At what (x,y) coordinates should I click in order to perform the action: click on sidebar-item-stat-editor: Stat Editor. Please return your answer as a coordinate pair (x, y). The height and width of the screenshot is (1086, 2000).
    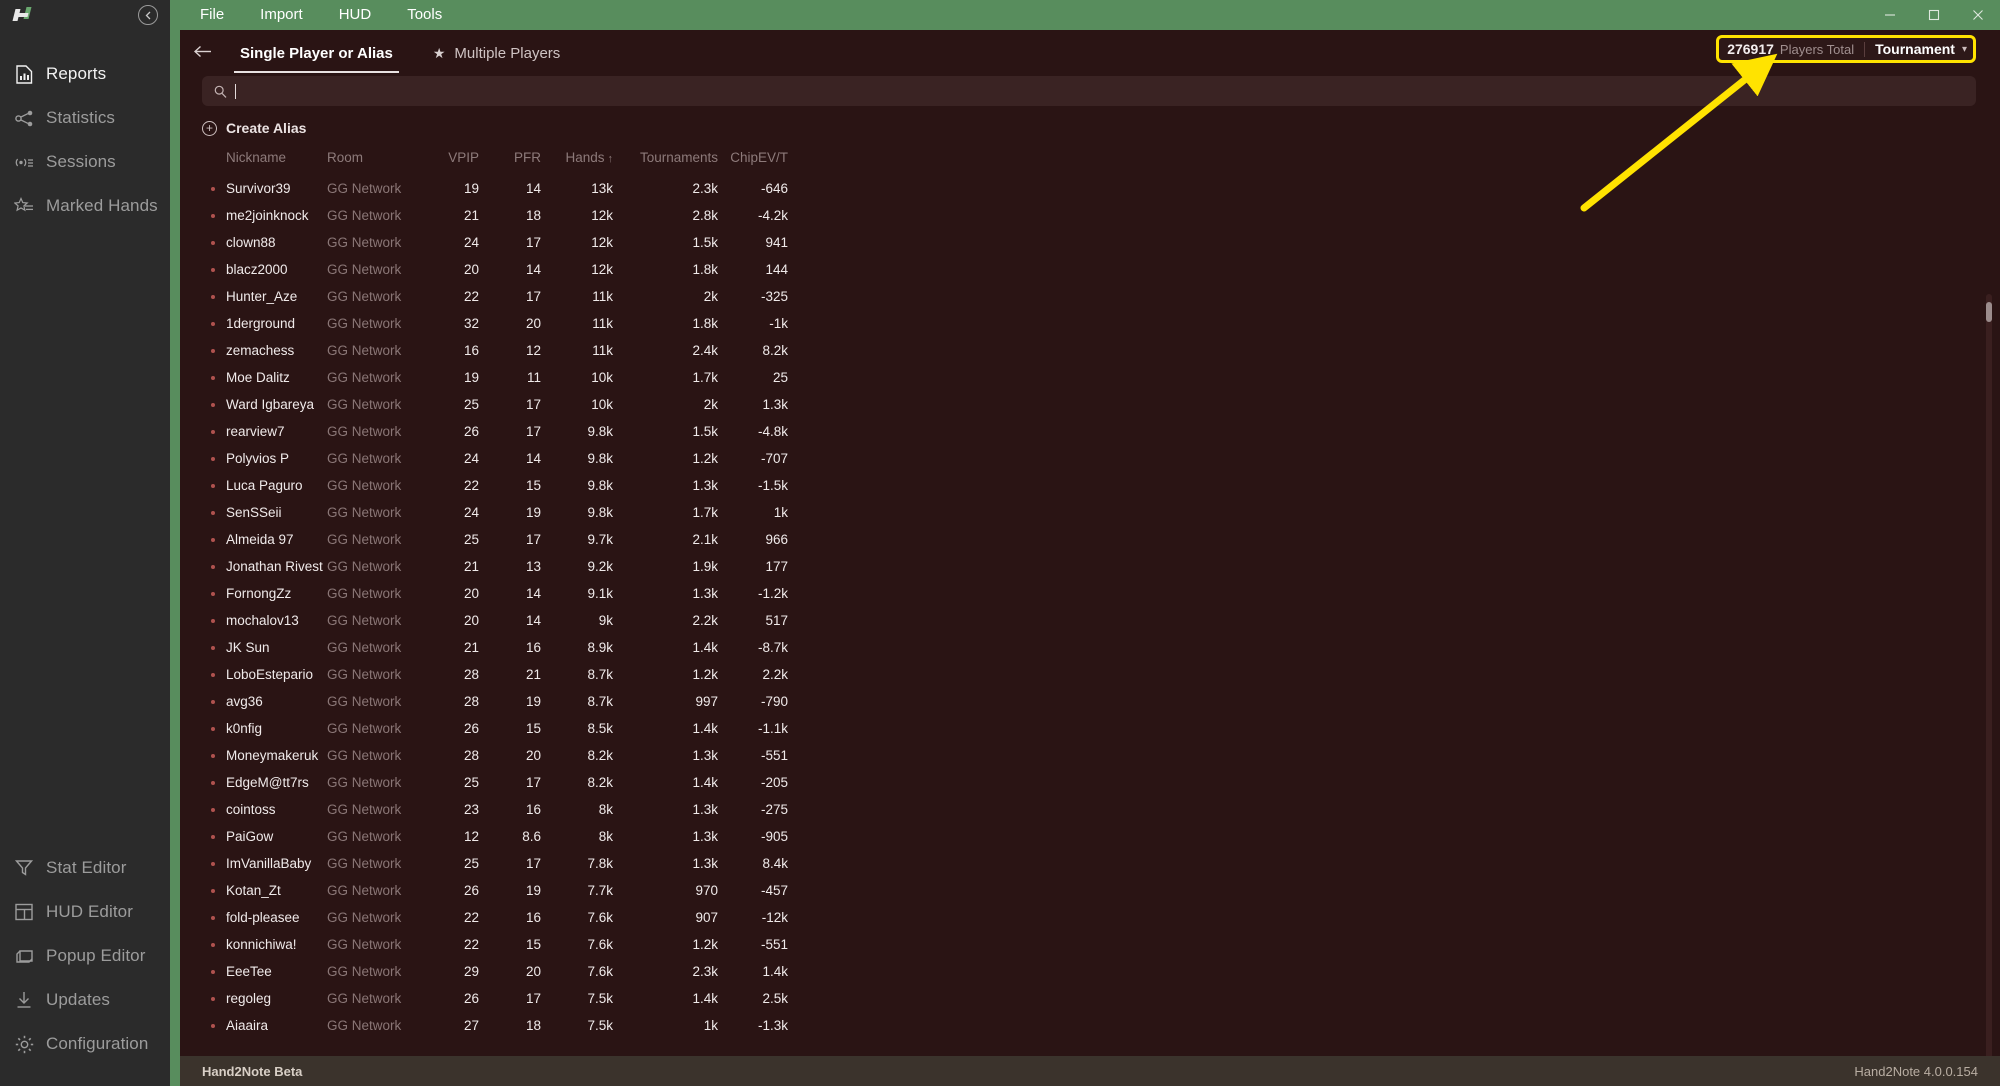
    Looking at the image, I should click on (85, 868).